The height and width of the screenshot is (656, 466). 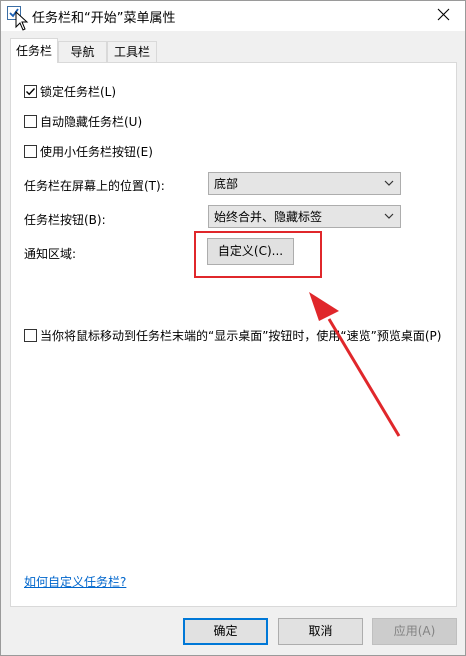 What do you see at coordinates (132, 51) in the screenshot?
I see `tab-toolbars: 工具栏` at bounding box center [132, 51].